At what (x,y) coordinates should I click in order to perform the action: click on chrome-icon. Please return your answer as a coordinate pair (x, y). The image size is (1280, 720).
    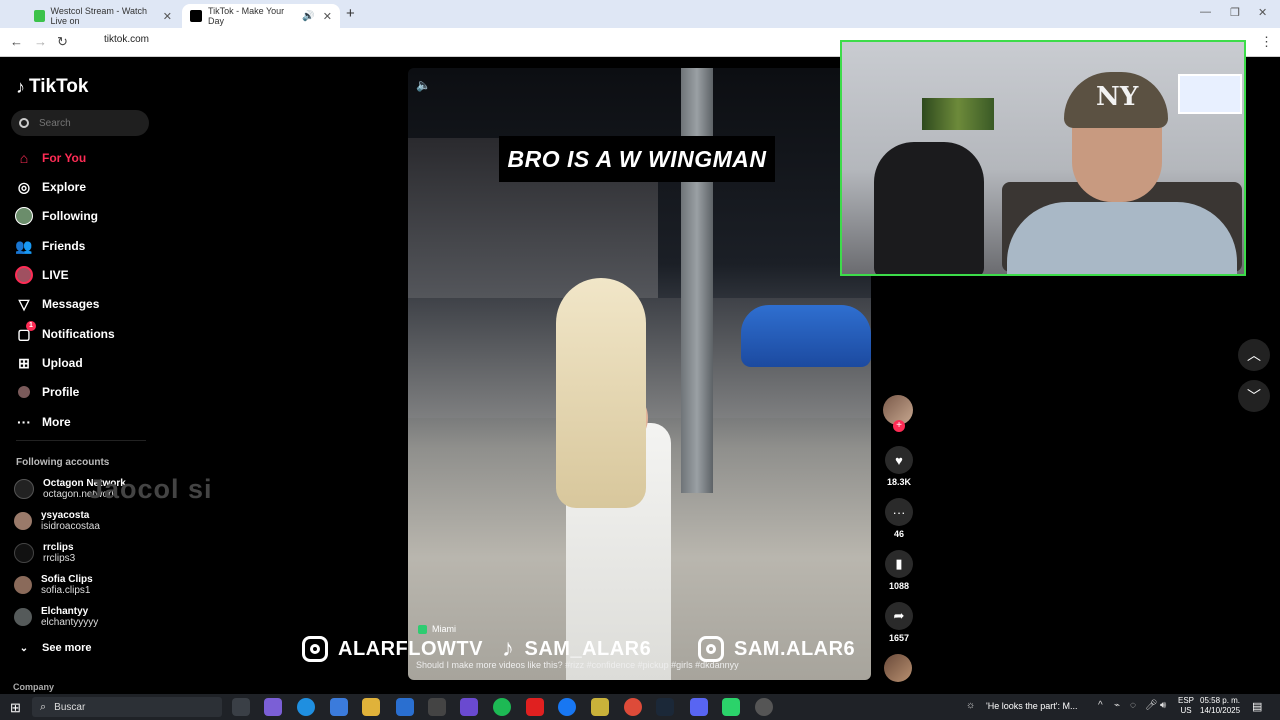
    Looking at the image, I should click on (633, 707).